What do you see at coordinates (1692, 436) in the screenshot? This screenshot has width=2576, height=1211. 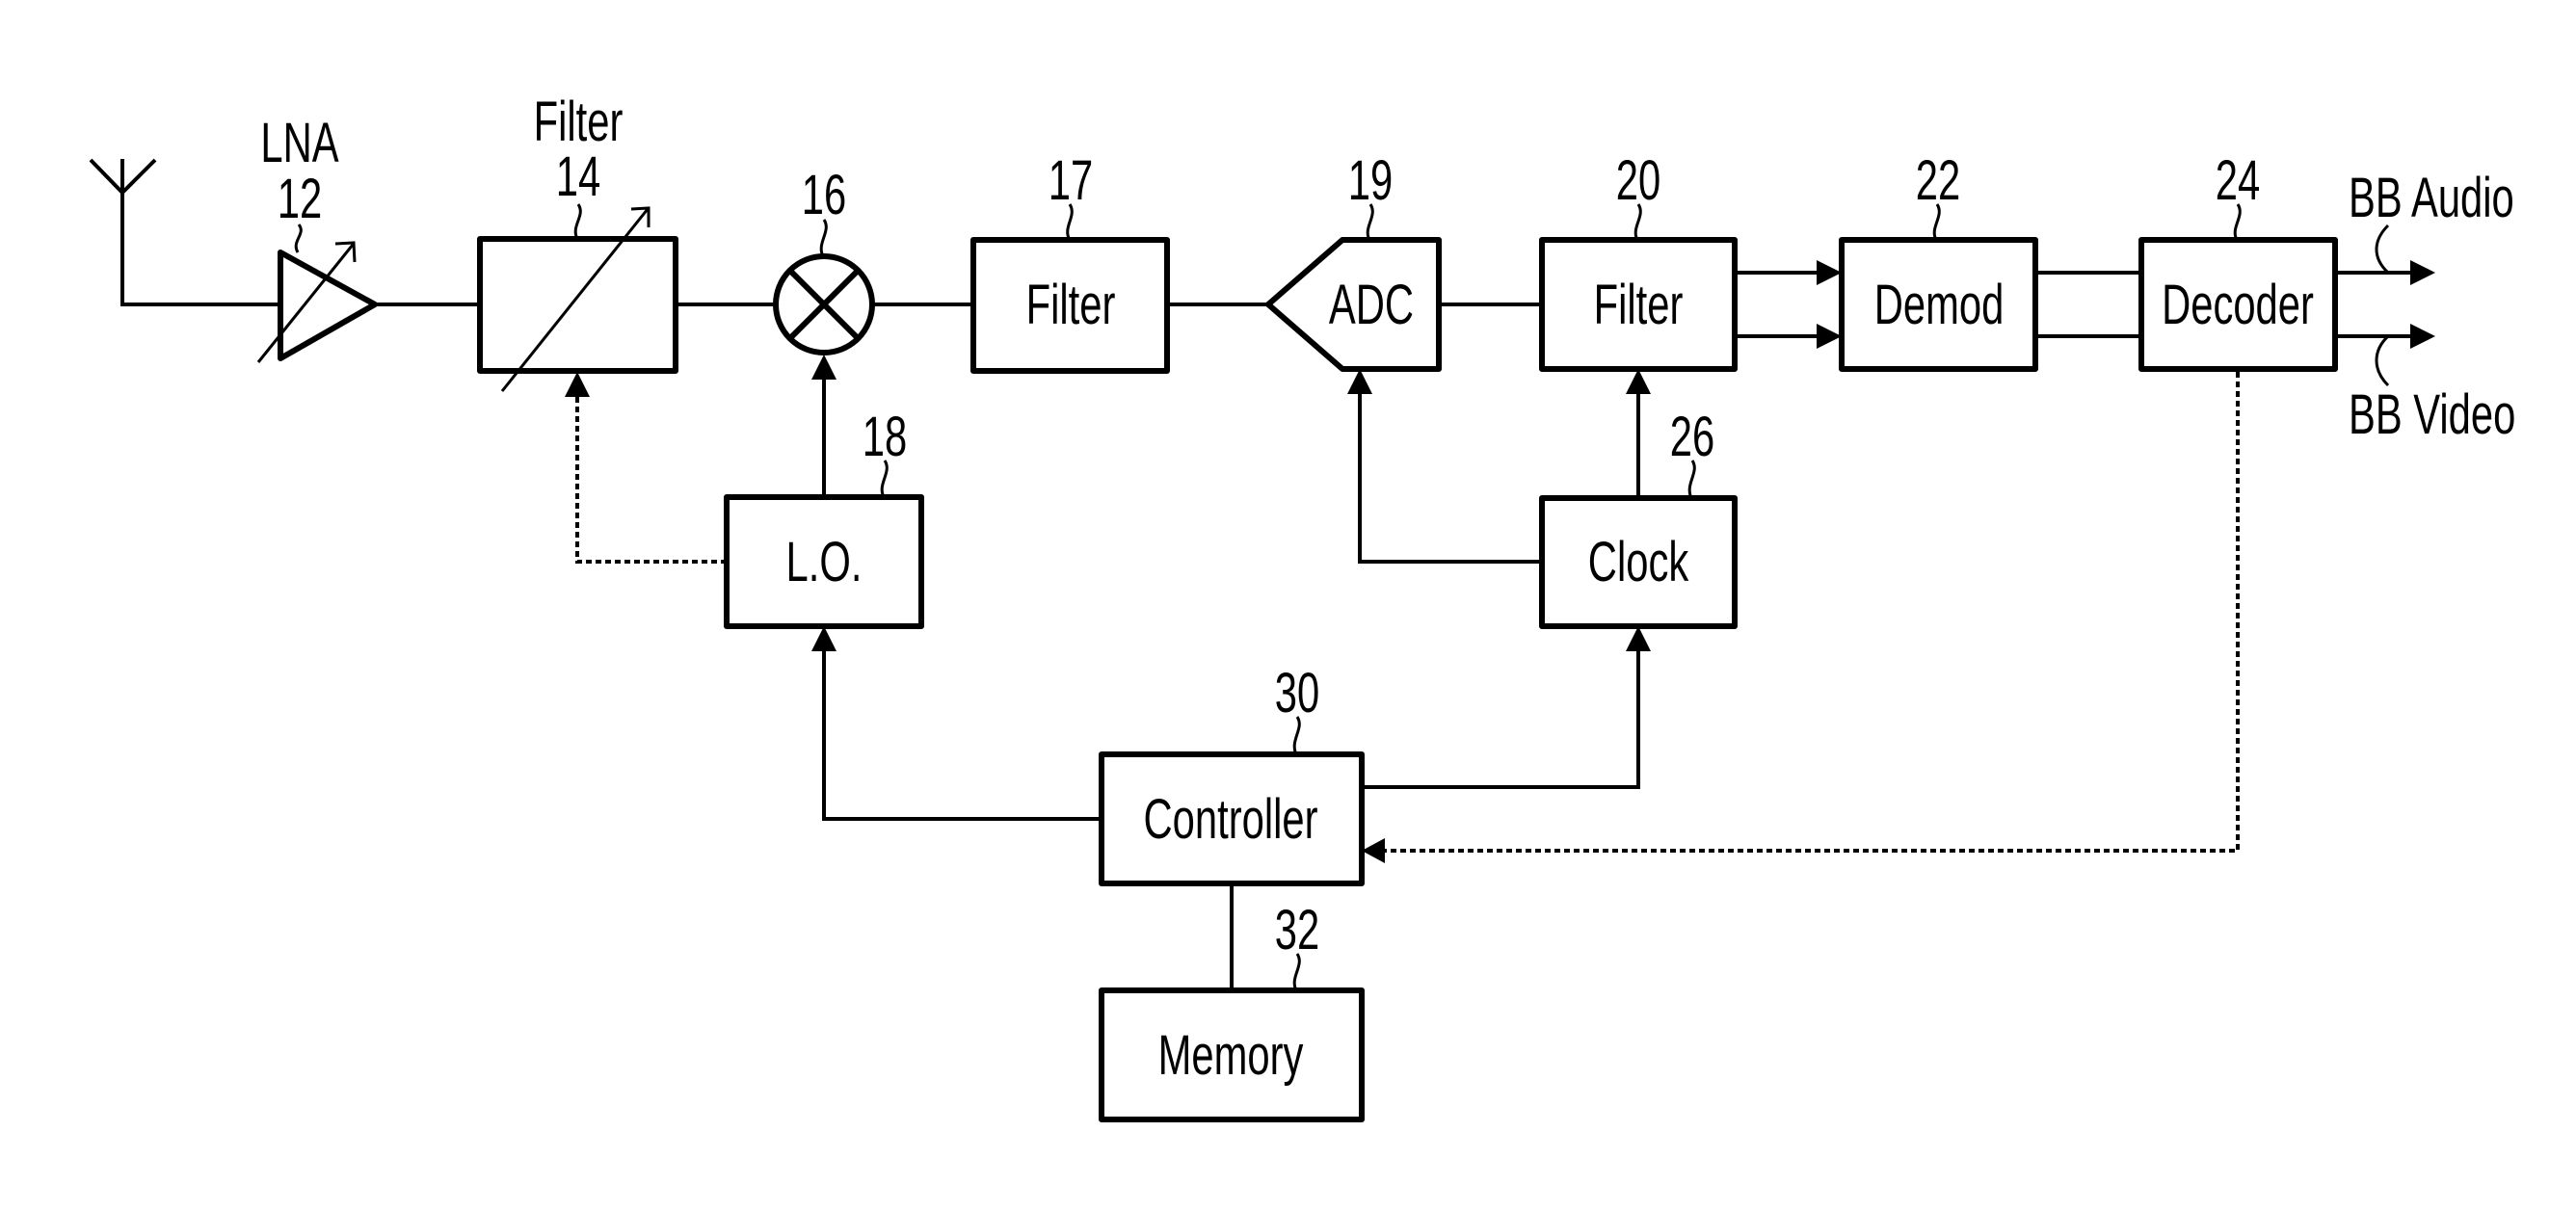 I see `clock-ref: 26` at bounding box center [1692, 436].